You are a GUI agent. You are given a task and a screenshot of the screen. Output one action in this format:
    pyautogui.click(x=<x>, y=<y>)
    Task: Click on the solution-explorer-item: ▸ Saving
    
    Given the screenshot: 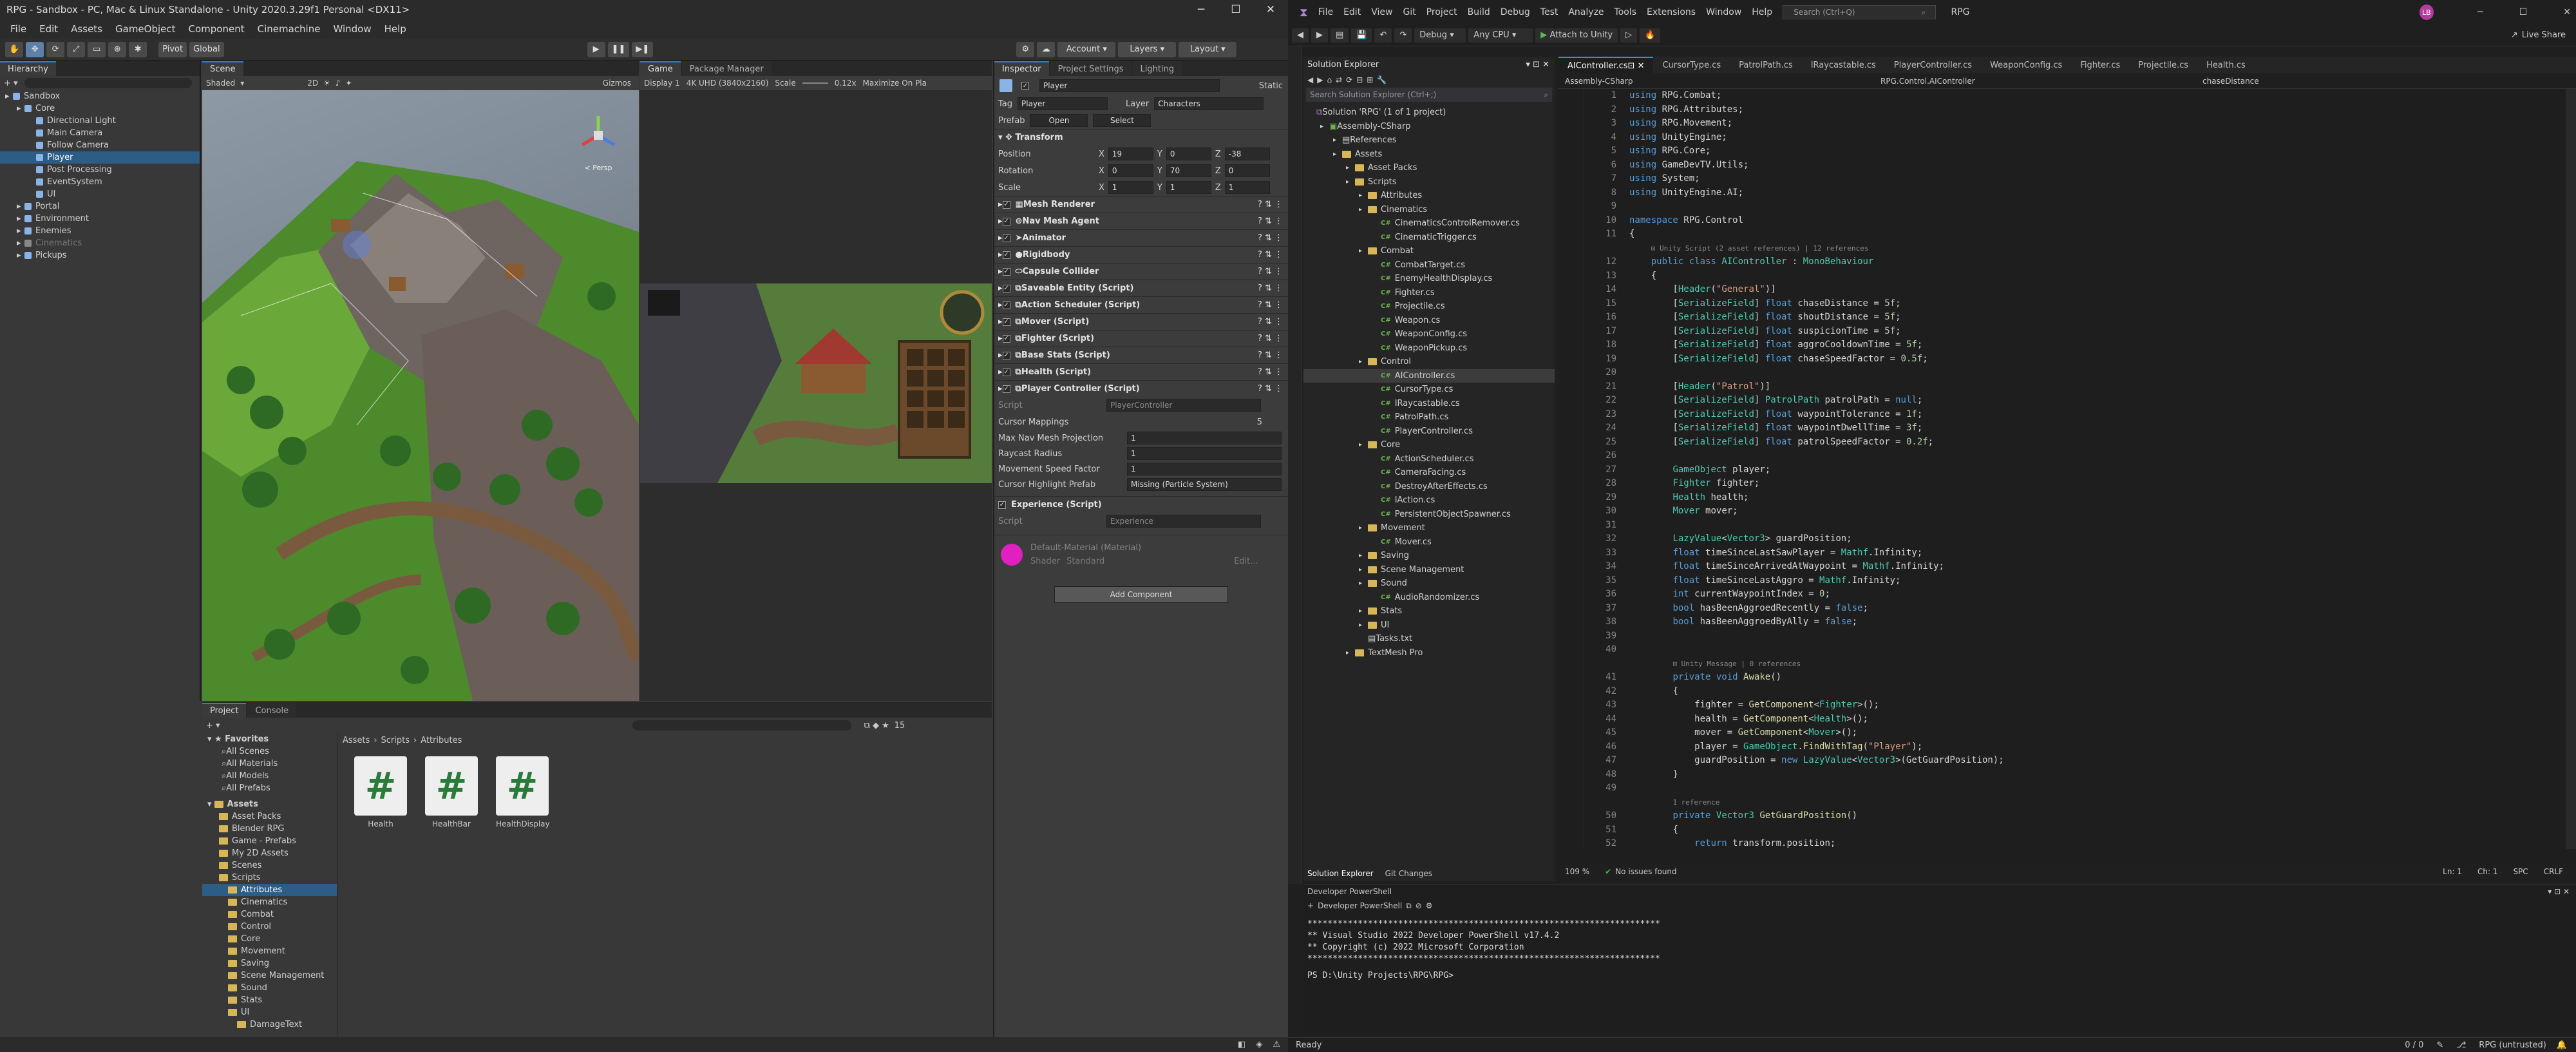 What is the action you would take?
    pyautogui.click(x=1429, y=556)
    